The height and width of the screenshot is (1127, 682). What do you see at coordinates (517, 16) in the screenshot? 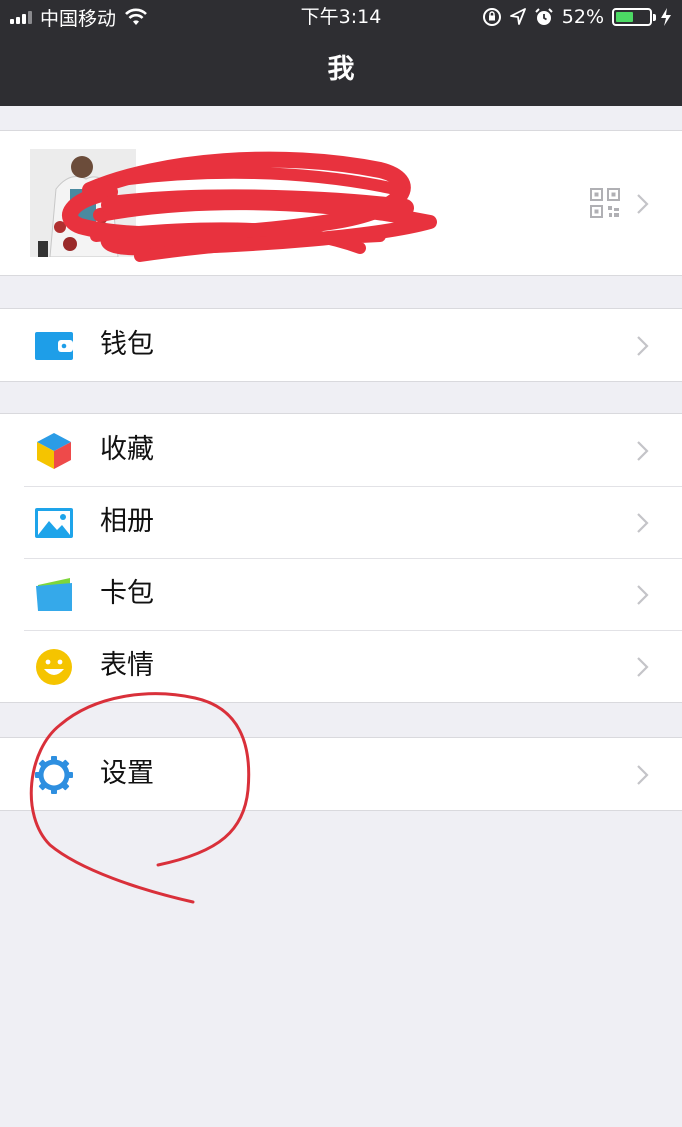
I see `location-icon` at bounding box center [517, 16].